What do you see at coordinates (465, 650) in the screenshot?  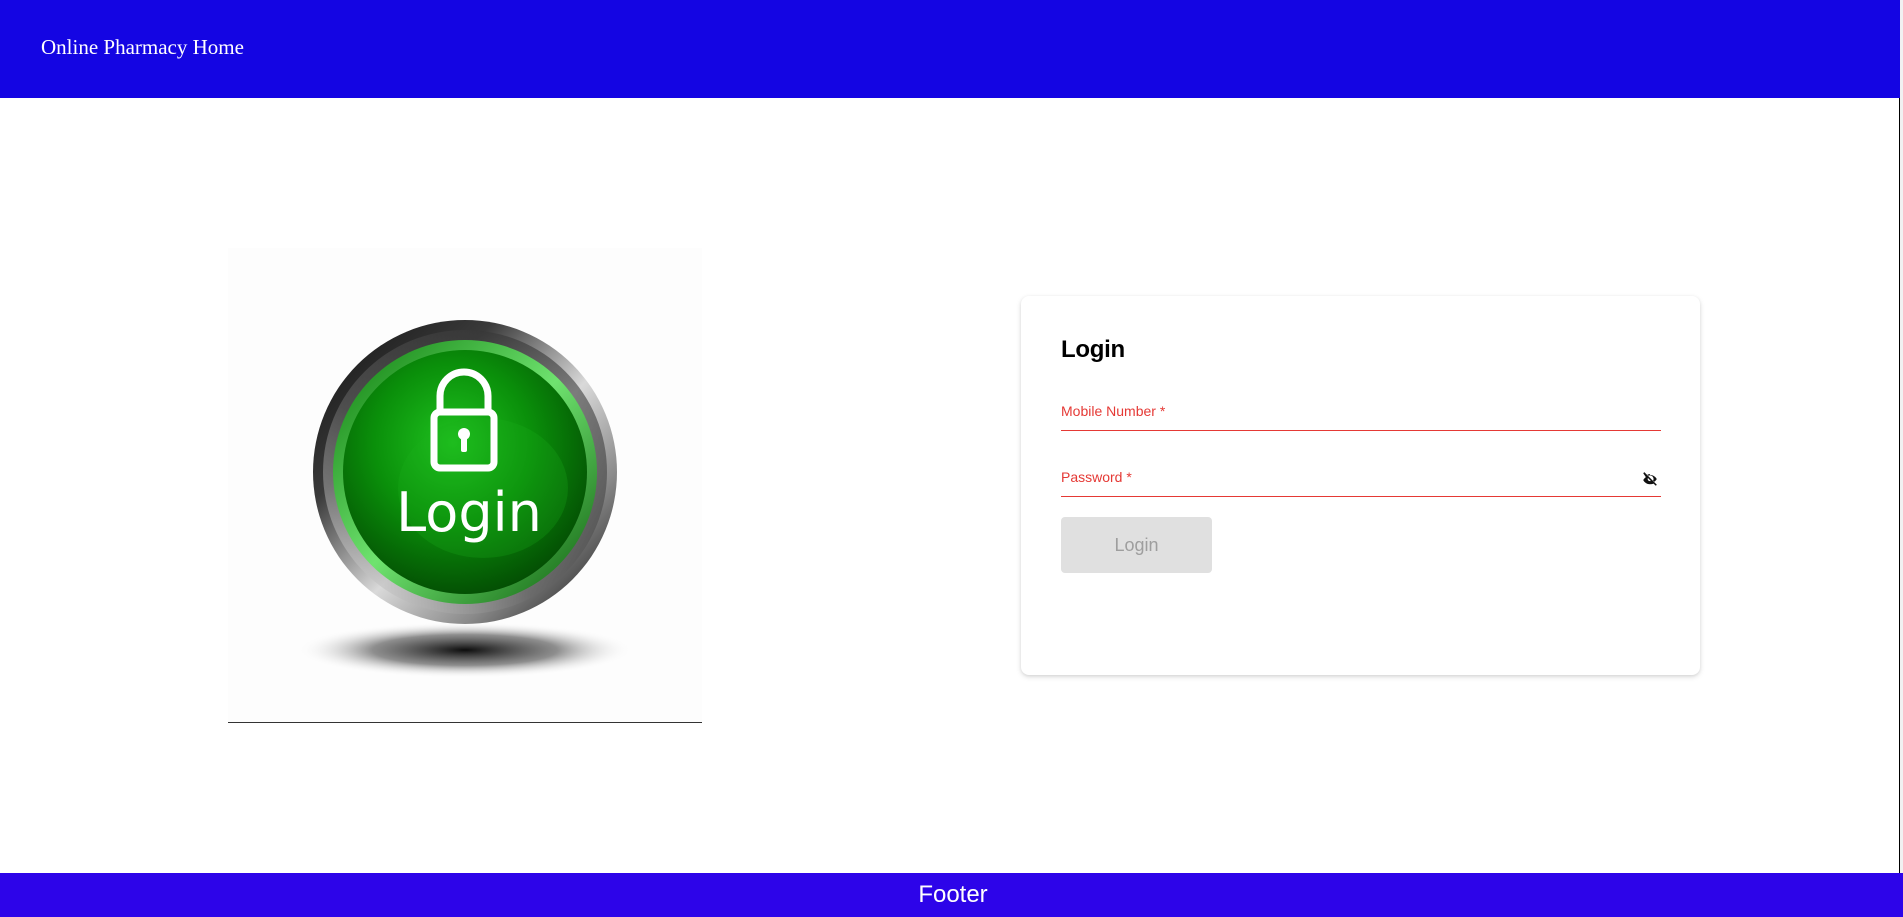 I see `drop-shadow` at bounding box center [465, 650].